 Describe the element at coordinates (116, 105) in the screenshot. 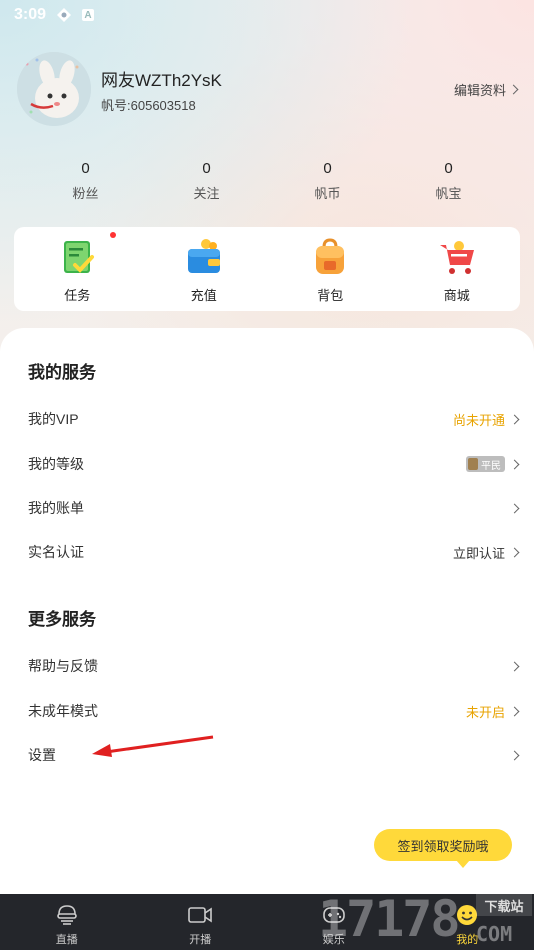

I see `account-label: 帆号:` at that location.